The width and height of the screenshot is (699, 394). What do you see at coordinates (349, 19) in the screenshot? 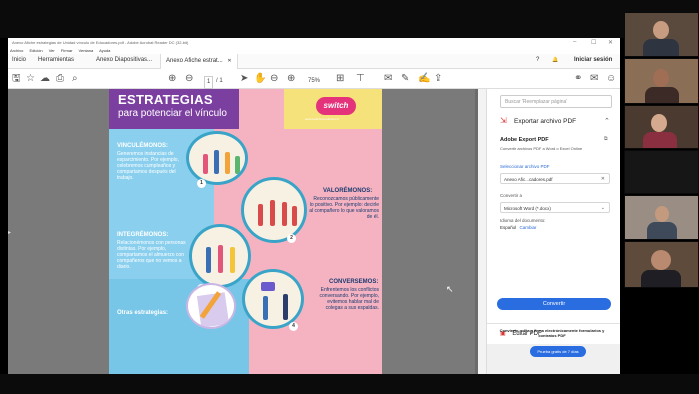
I see `video-letterbox-top` at bounding box center [349, 19].